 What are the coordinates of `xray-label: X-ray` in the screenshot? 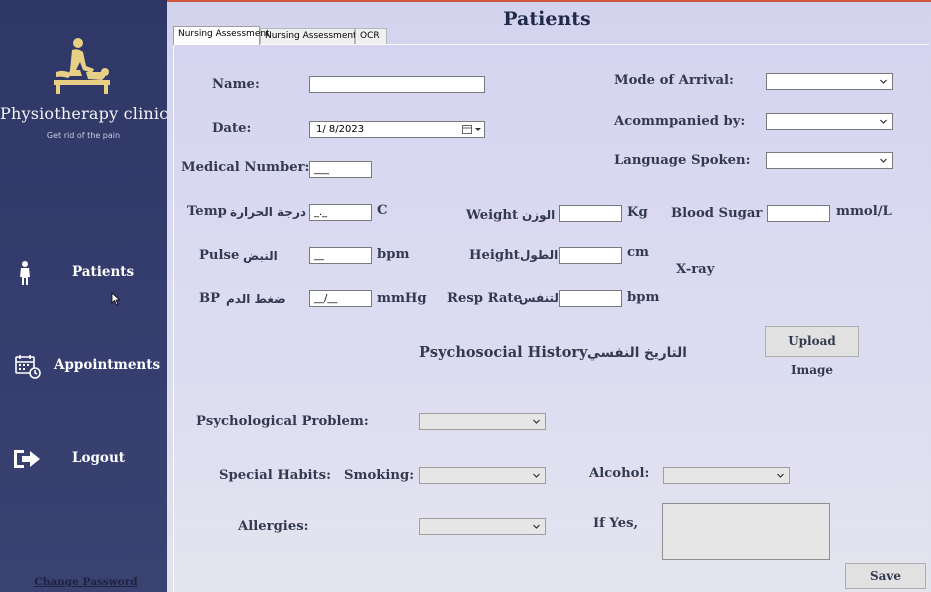 It's located at (695, 269).